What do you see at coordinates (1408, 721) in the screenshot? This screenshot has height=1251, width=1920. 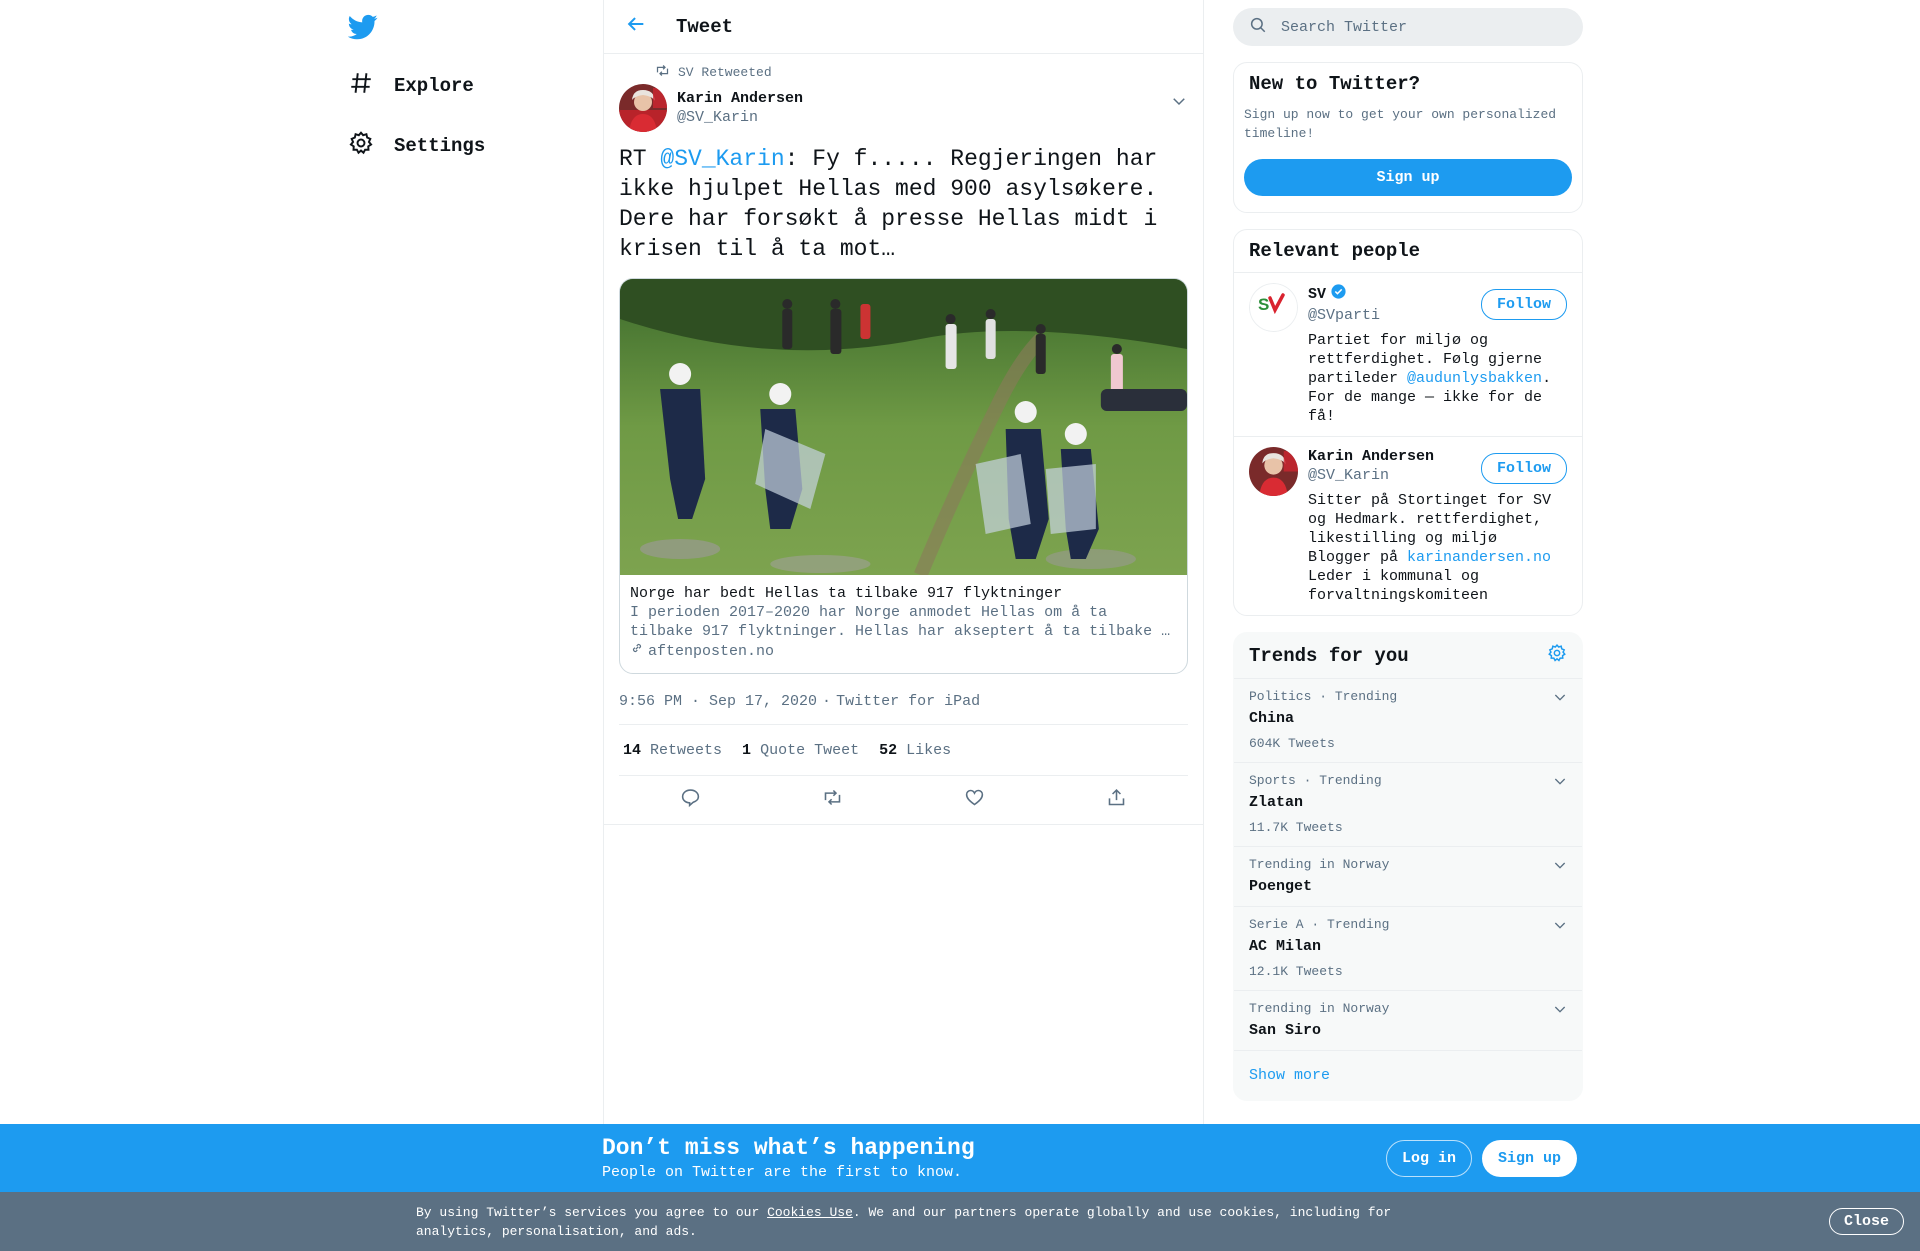 I see `trend-item: Politics · Trending China 604K Tweets` at bounding box center [1408, 721].